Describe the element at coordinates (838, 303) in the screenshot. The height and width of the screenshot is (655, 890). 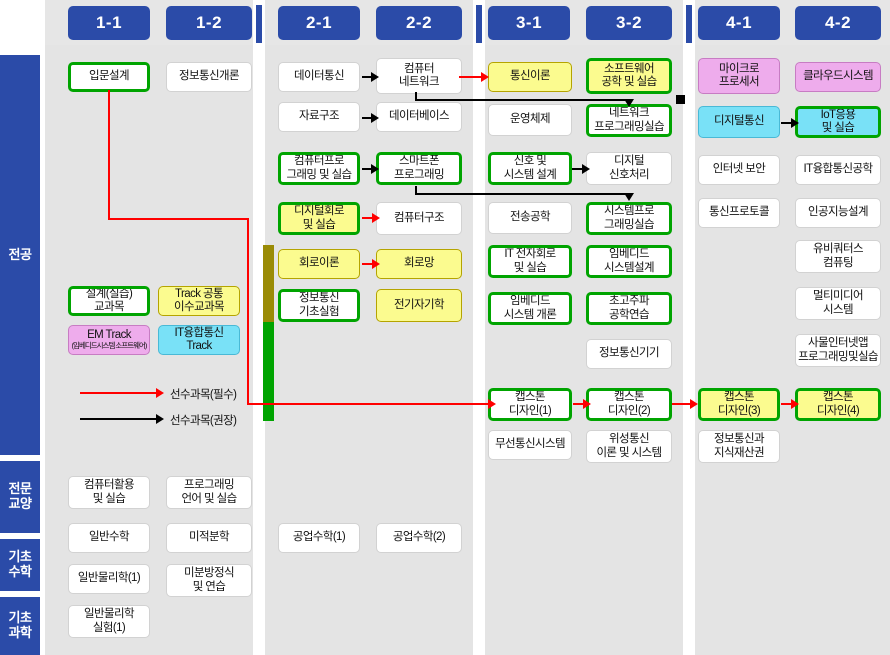
I see `course-box-c42_6: 멀티미디어 시스템` at that location.